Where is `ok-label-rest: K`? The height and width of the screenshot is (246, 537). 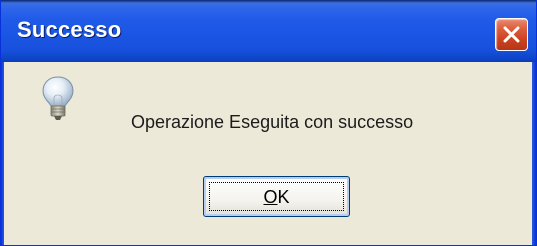 ok-label-rest: K is located at coordinates (283, 197).